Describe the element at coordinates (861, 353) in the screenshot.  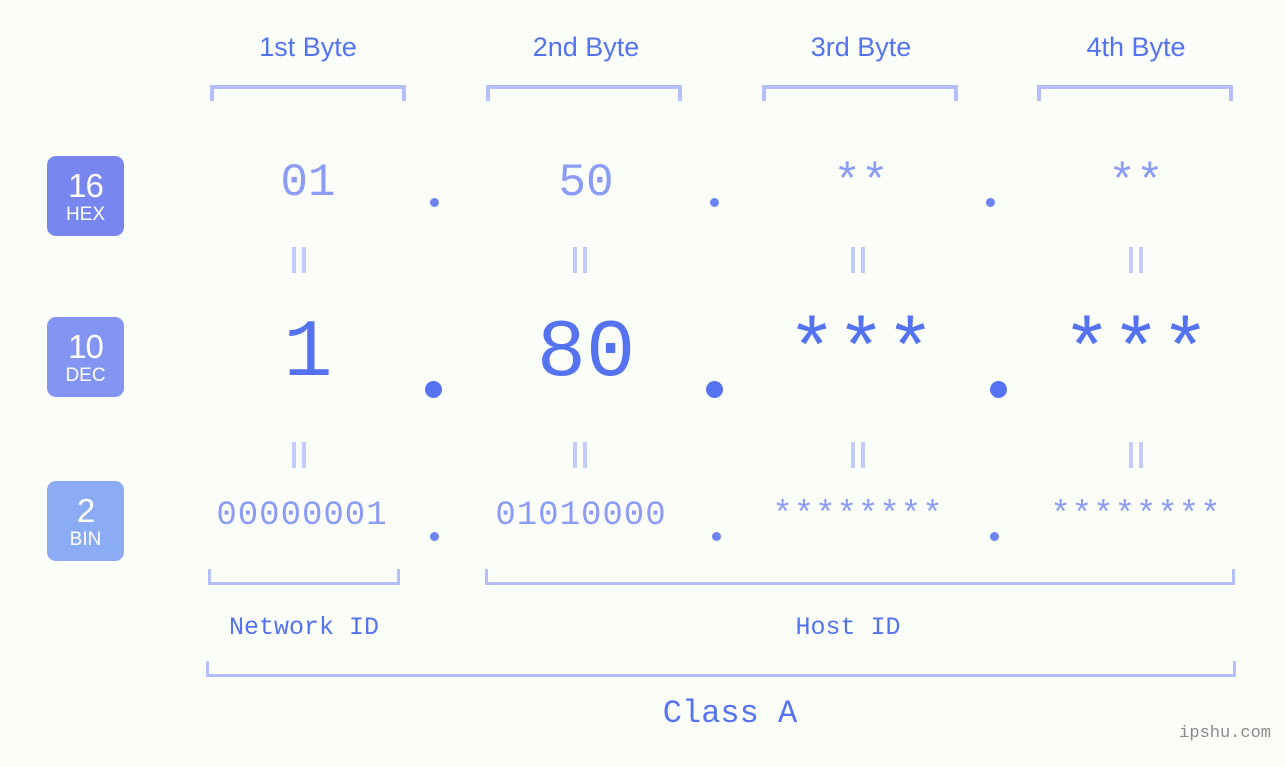
I see `dec-byte-3: ***` at that location.